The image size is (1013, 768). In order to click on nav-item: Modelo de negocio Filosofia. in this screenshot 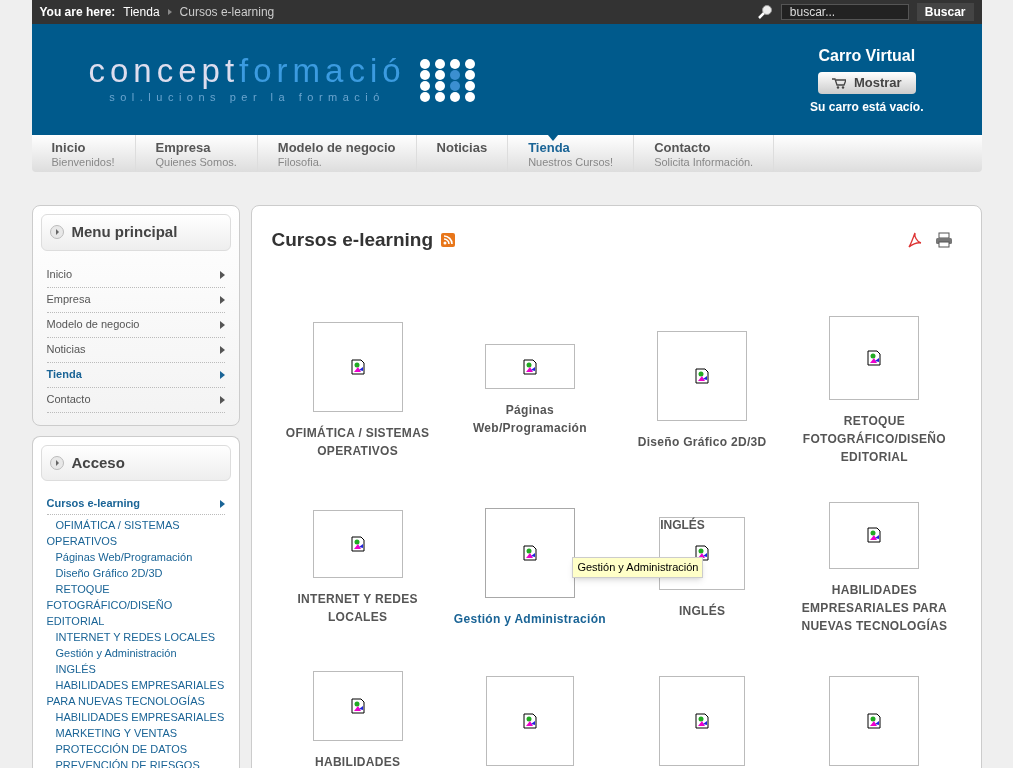, I will do `click(337, 153)`.